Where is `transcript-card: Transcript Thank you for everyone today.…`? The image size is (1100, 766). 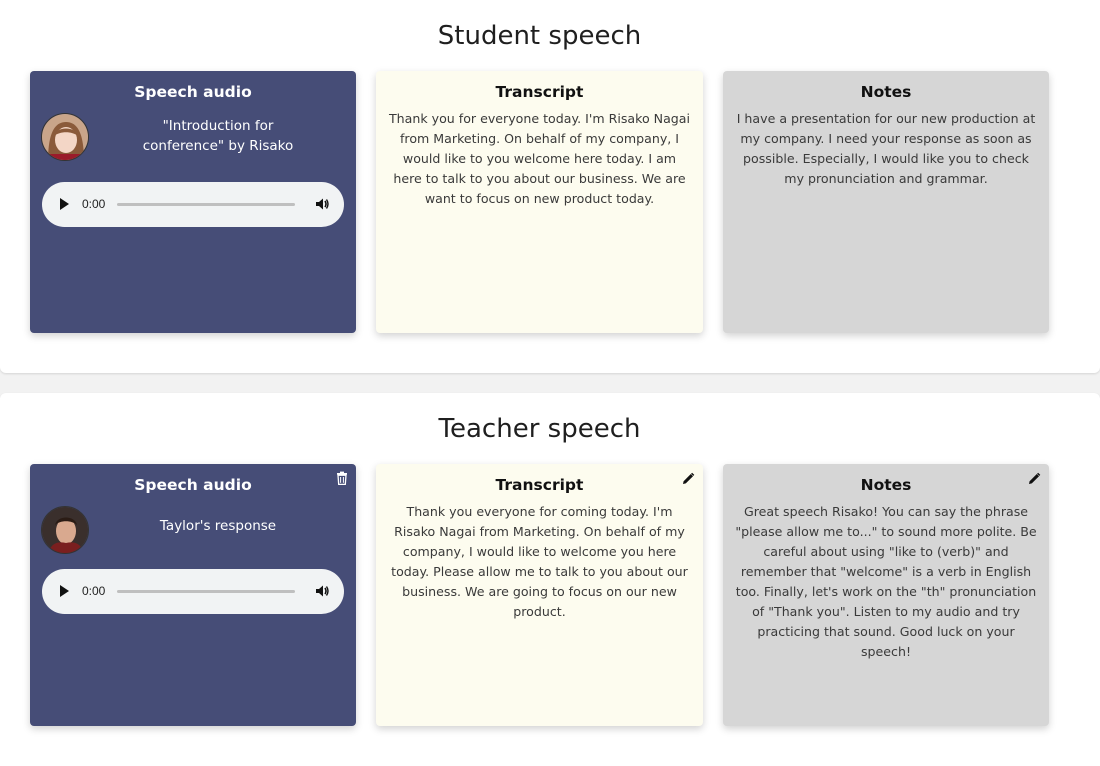 transcript-card: Transcript Thank you for everyone today.… is located at coordinates (539, 202).